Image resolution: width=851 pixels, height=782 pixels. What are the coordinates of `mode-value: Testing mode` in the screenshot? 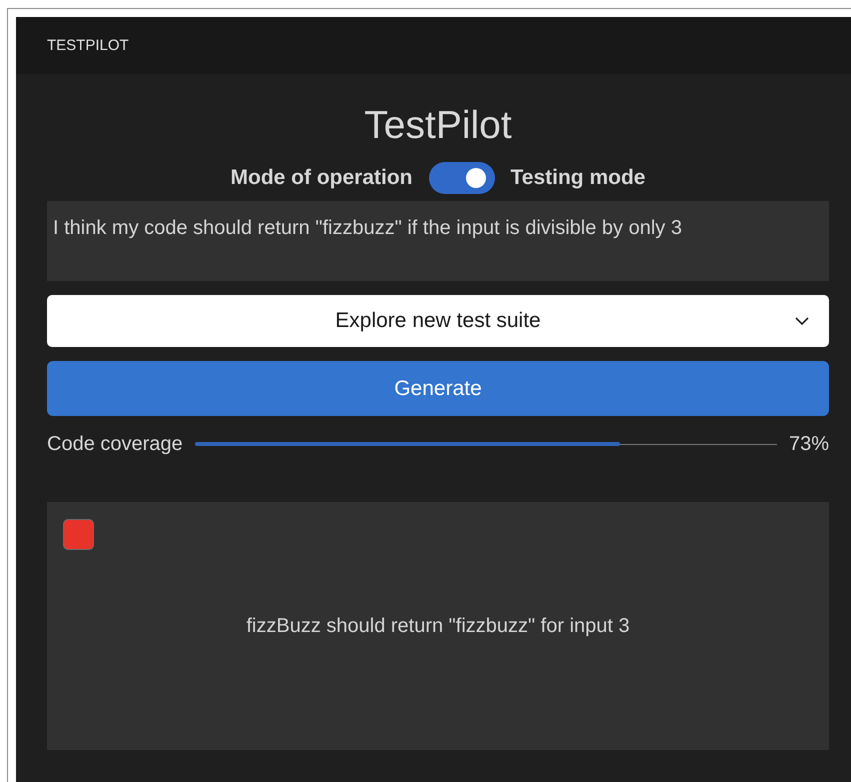 It's located at (578, 178).